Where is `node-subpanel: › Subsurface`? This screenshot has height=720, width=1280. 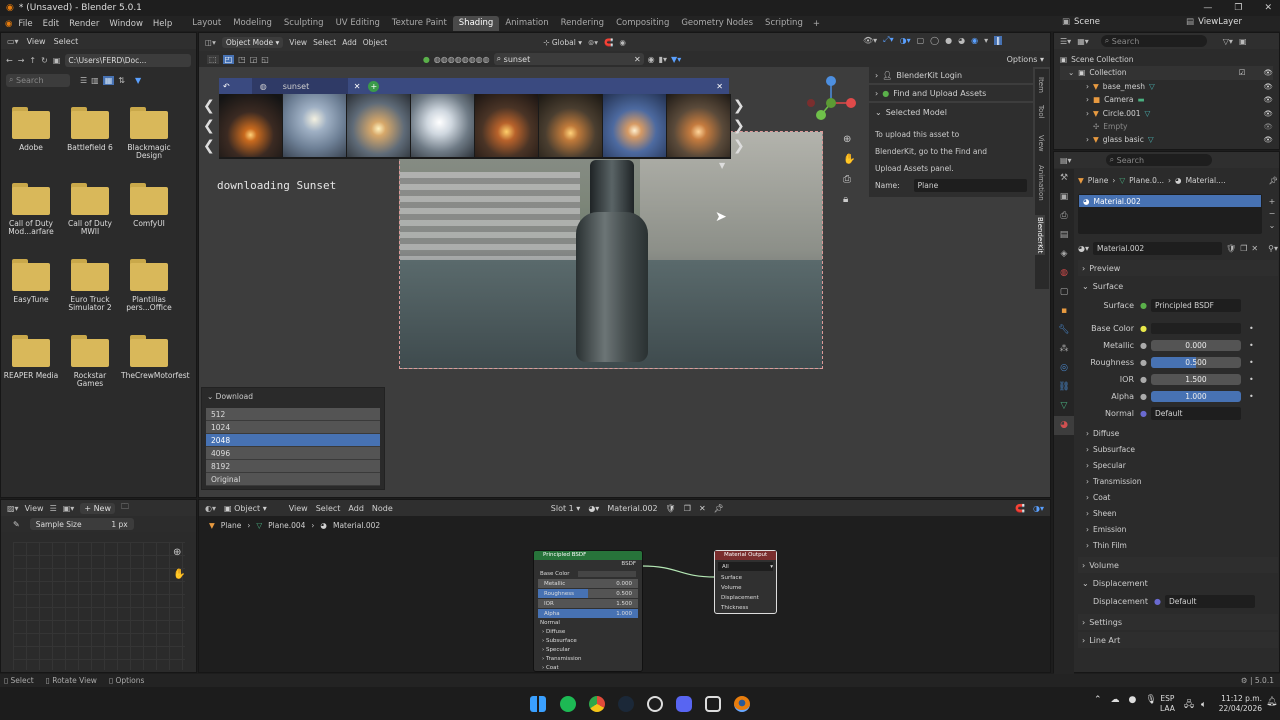
node-subpanel: › Subsurface is located at coordinates (592, 641).